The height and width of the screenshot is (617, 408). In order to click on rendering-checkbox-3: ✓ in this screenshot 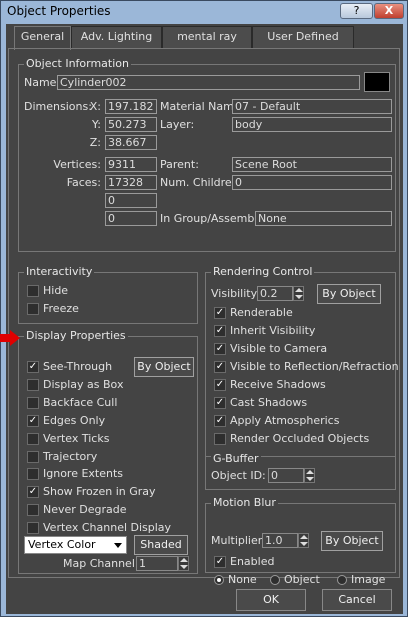, I will do `click(220, 367)`.